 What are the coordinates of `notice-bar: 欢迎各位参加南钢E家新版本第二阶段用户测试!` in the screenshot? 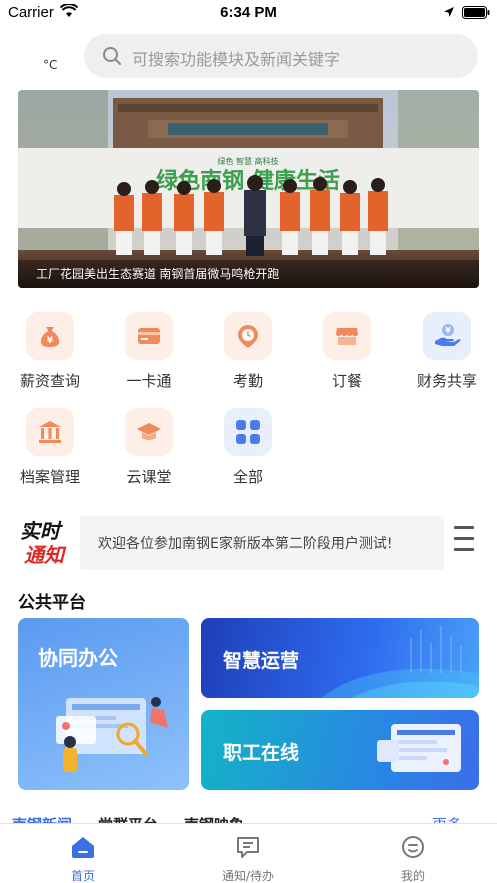 It's located at (262, 543).